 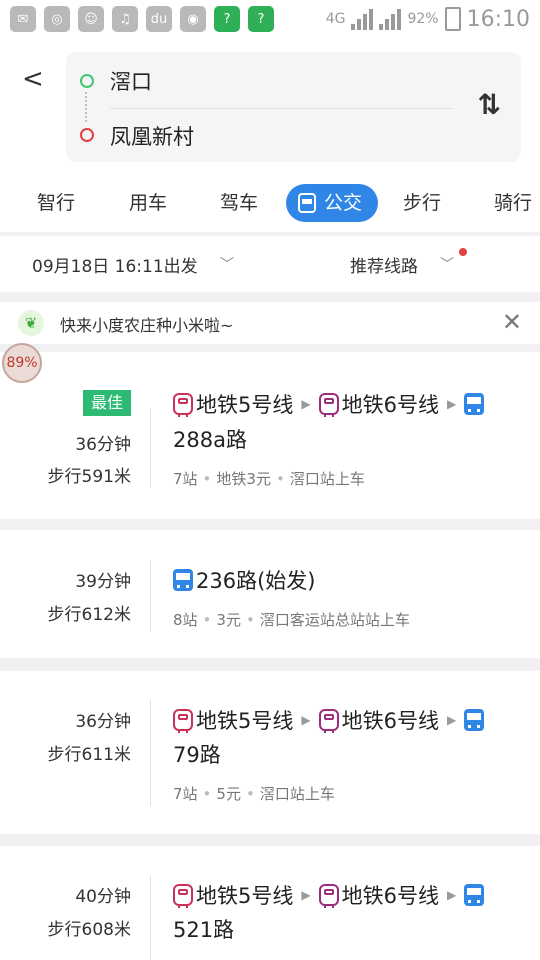 I want to click on walk-distance: 步行608米, so click(x=89, y=930).